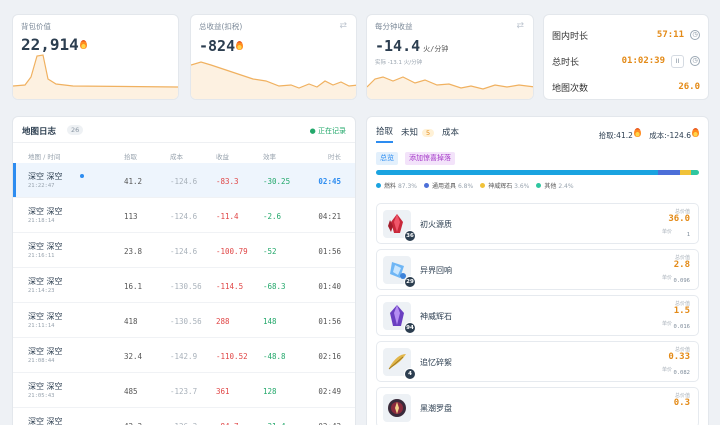 This screenshot has height=425, width=720. Describe the element at coordinates (537, 223) in the screenshot. I see `drop-item-card: 36 初火源质 总价值 36.0 单价 1` at that location.